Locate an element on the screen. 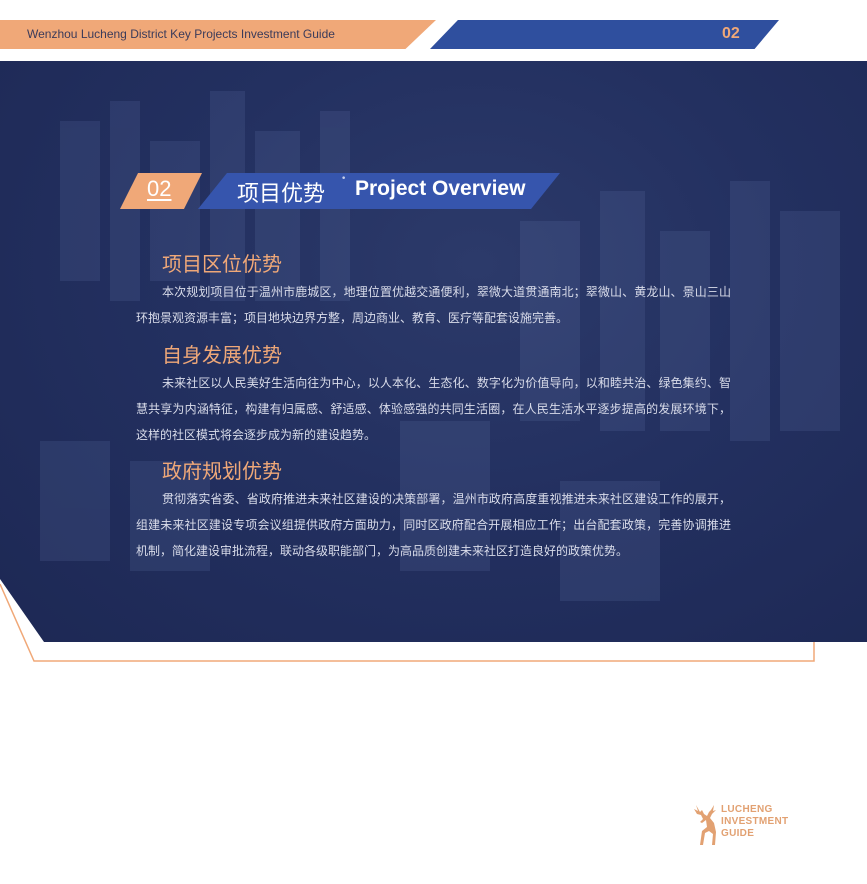  section-title-cn: 项目优势 is located at coordinates (281, 194).